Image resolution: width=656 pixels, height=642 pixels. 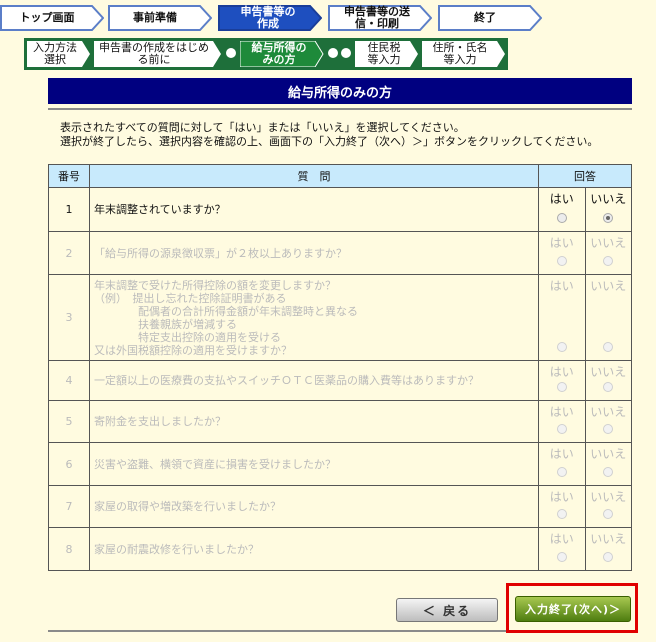 I want to click on step-top: トップ画面, so click(x=52, y=18).